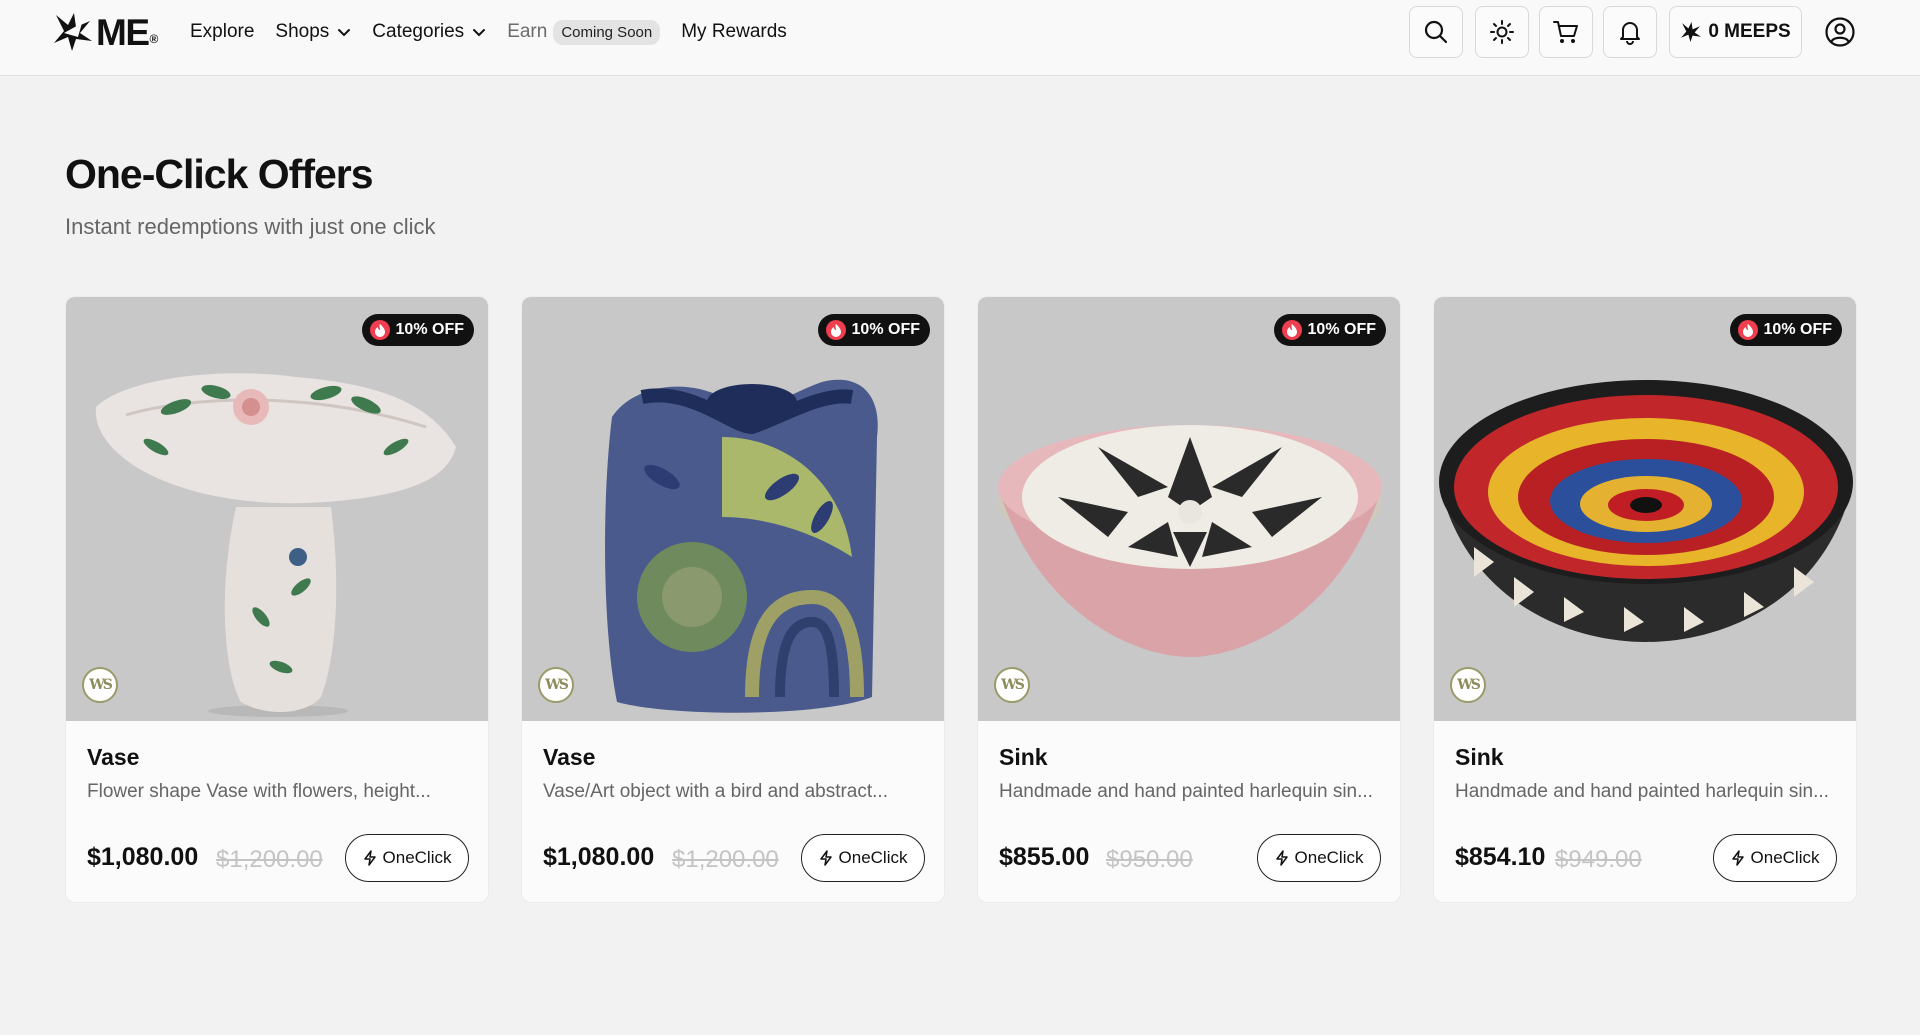 Image resolution: width=1920 pixels, height=1035 pixels. Describe the element at coordinates (1044, 857) in the screenshot. I see `offer-price: $855.00` at that location.